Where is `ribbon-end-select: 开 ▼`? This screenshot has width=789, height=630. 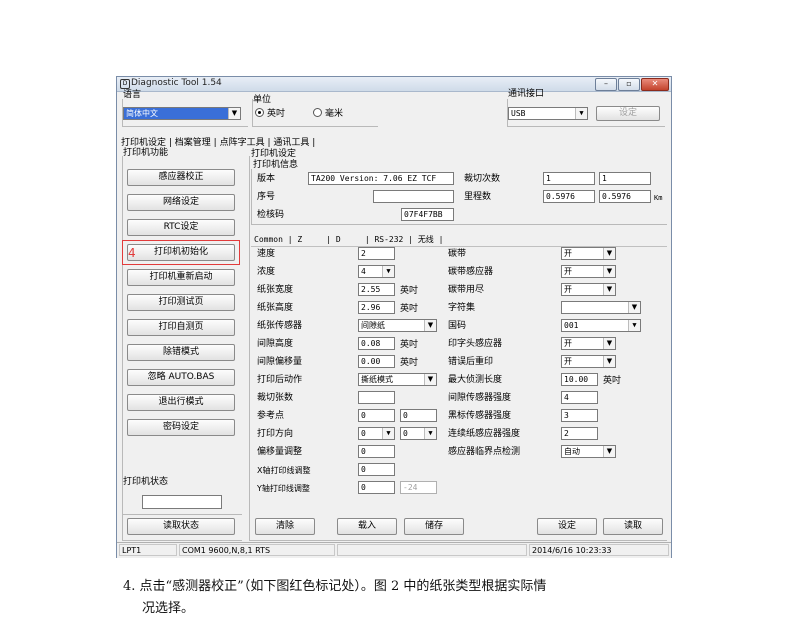
ribbon-end-select: 开 ▼ is located at coordinates (588, 289).